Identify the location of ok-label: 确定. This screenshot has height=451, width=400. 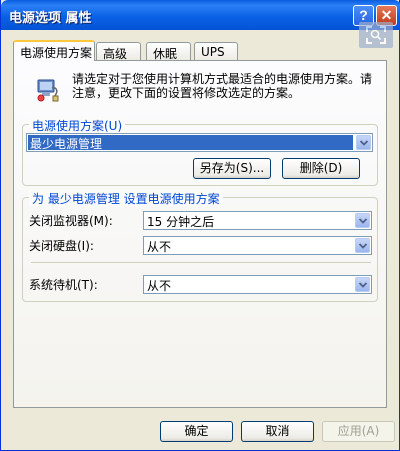
(196, 431).